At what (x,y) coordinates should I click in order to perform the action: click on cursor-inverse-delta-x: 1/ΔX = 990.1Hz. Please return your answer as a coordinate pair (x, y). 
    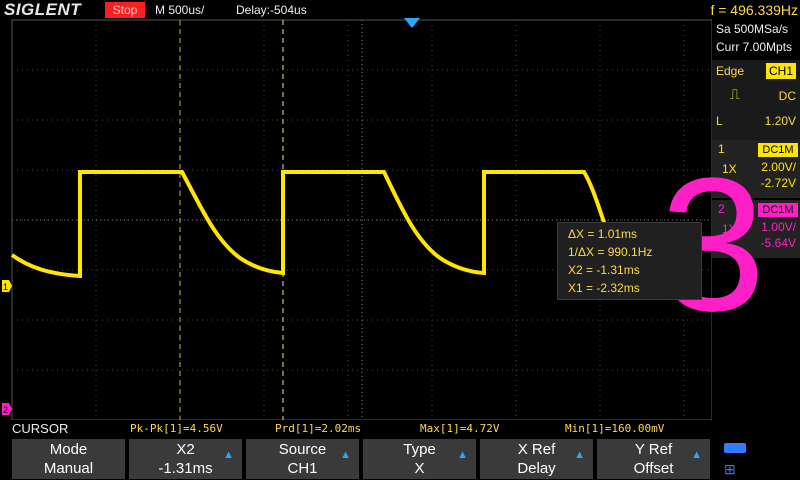
    Looking at the image, I should click on (610, 252).